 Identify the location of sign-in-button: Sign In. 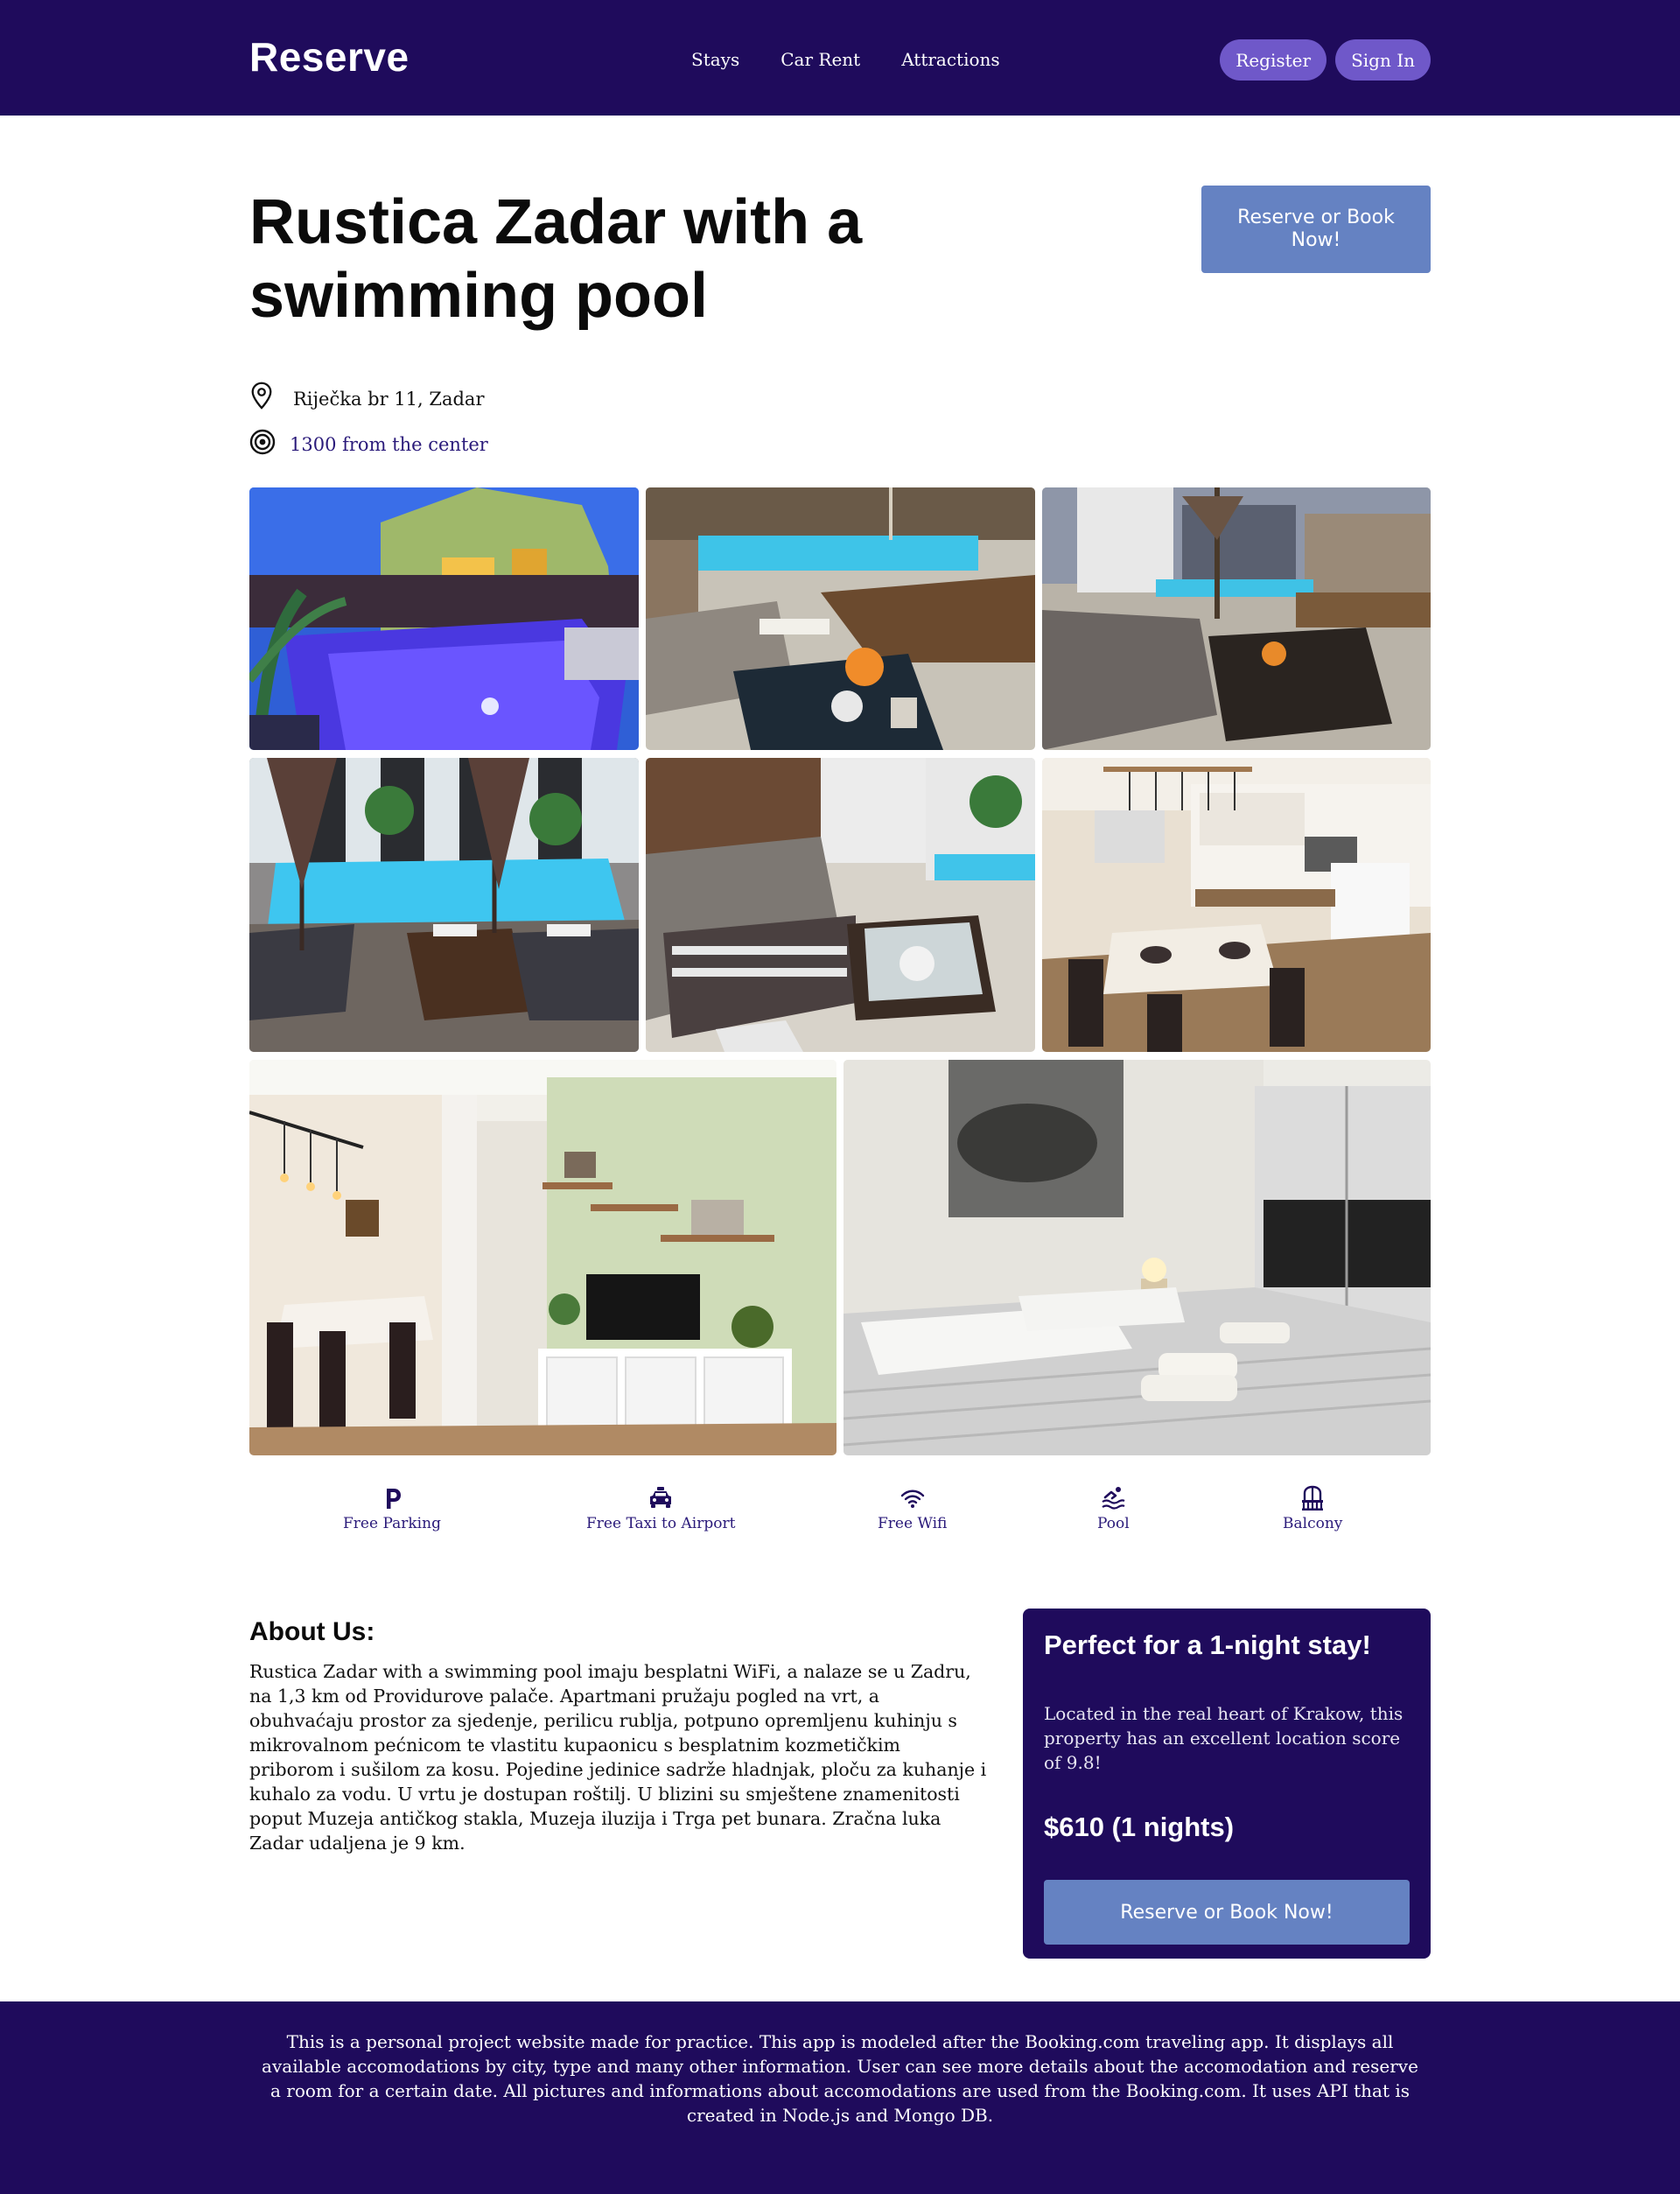
(1383, 60).